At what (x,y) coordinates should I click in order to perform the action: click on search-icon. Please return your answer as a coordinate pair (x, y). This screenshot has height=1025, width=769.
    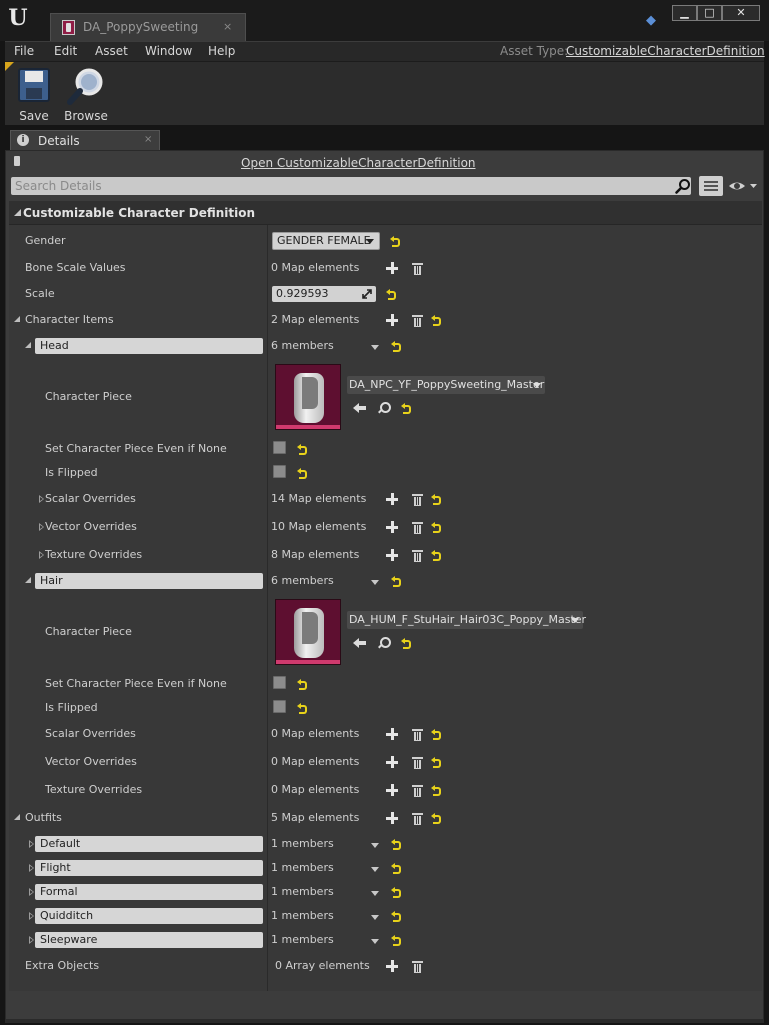
    Looking at the image, I should click on (683, 186).